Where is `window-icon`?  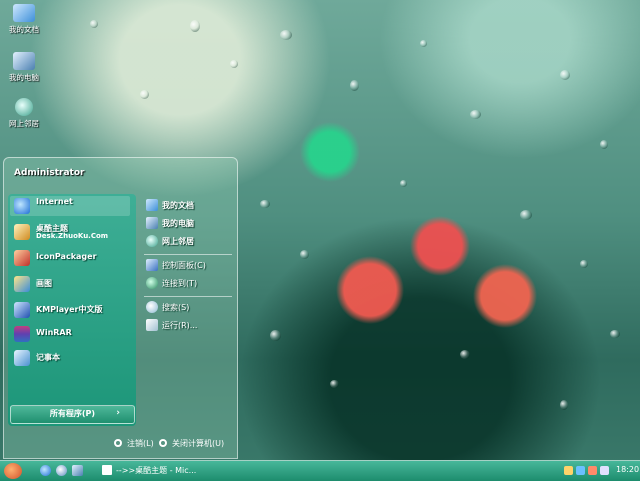 window-icon is located at coordinates (107, 470).